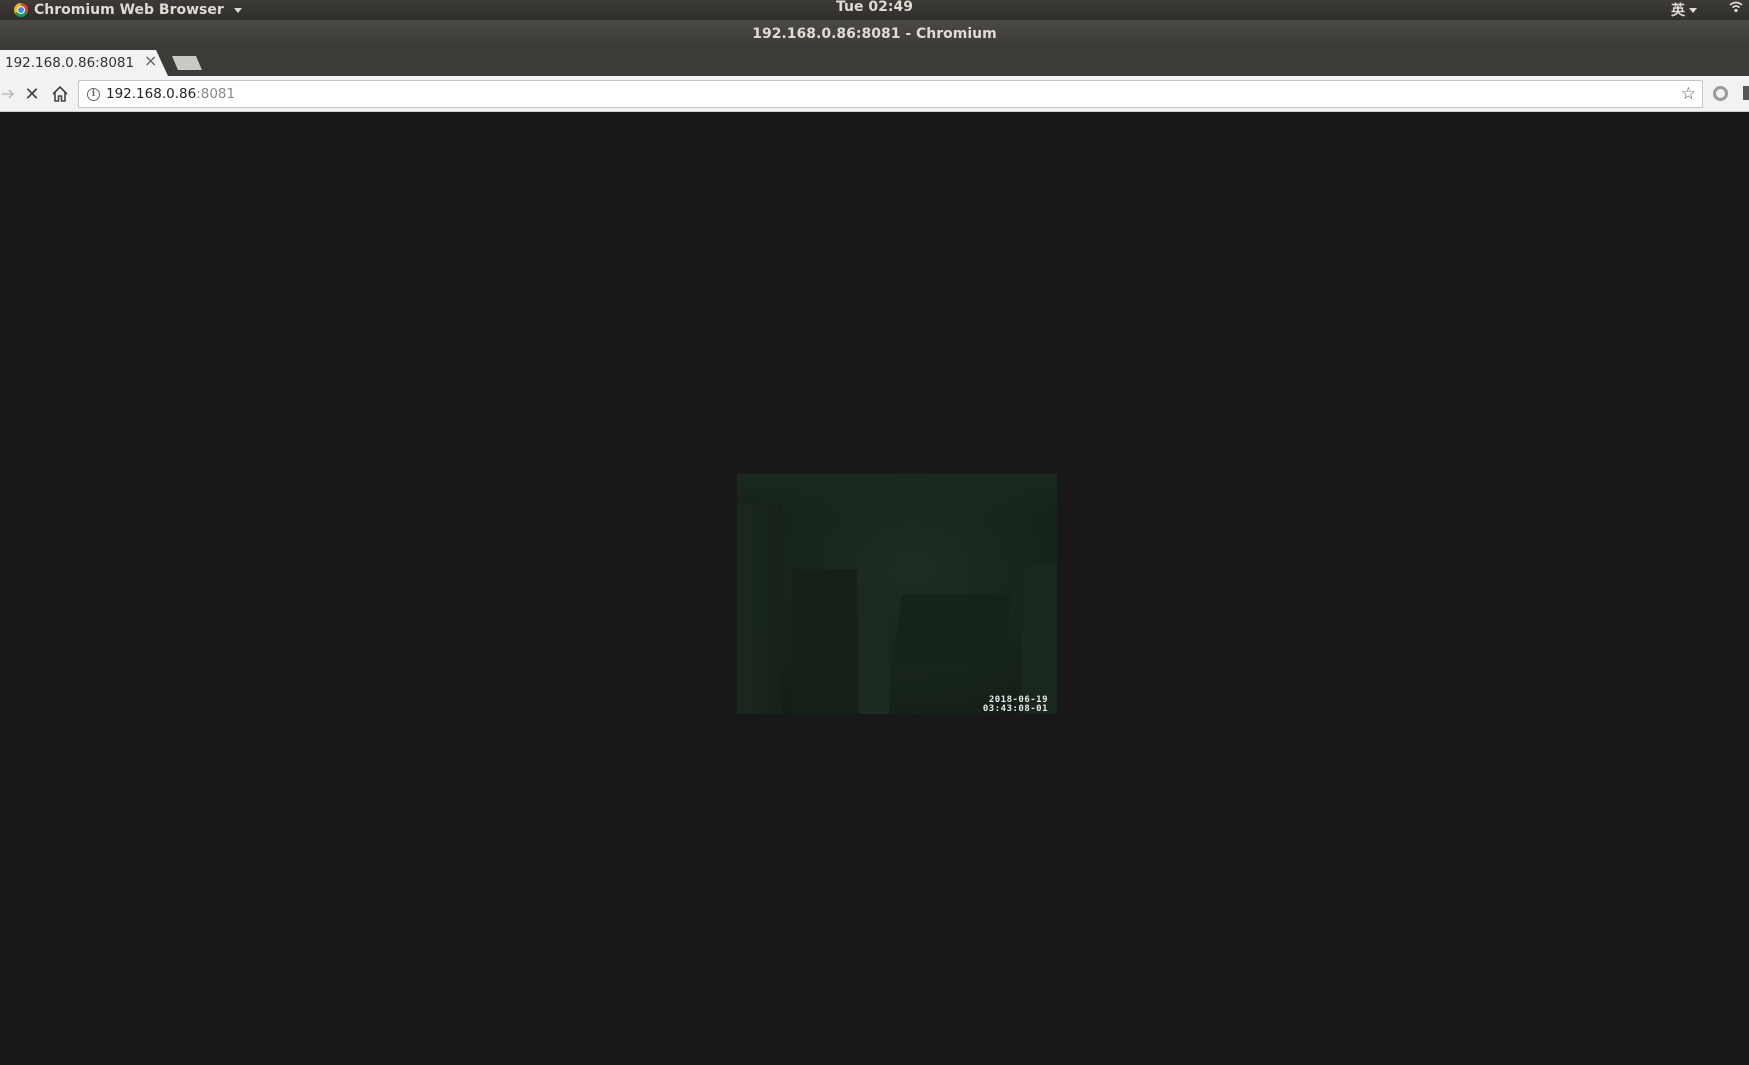 The height and width of the screenshot is (1065, 1749). Describe the element at coordinates (890, 94) in the screenshot. I see `address-bar: i 192.168.0.86:8081 ☆` at that location.